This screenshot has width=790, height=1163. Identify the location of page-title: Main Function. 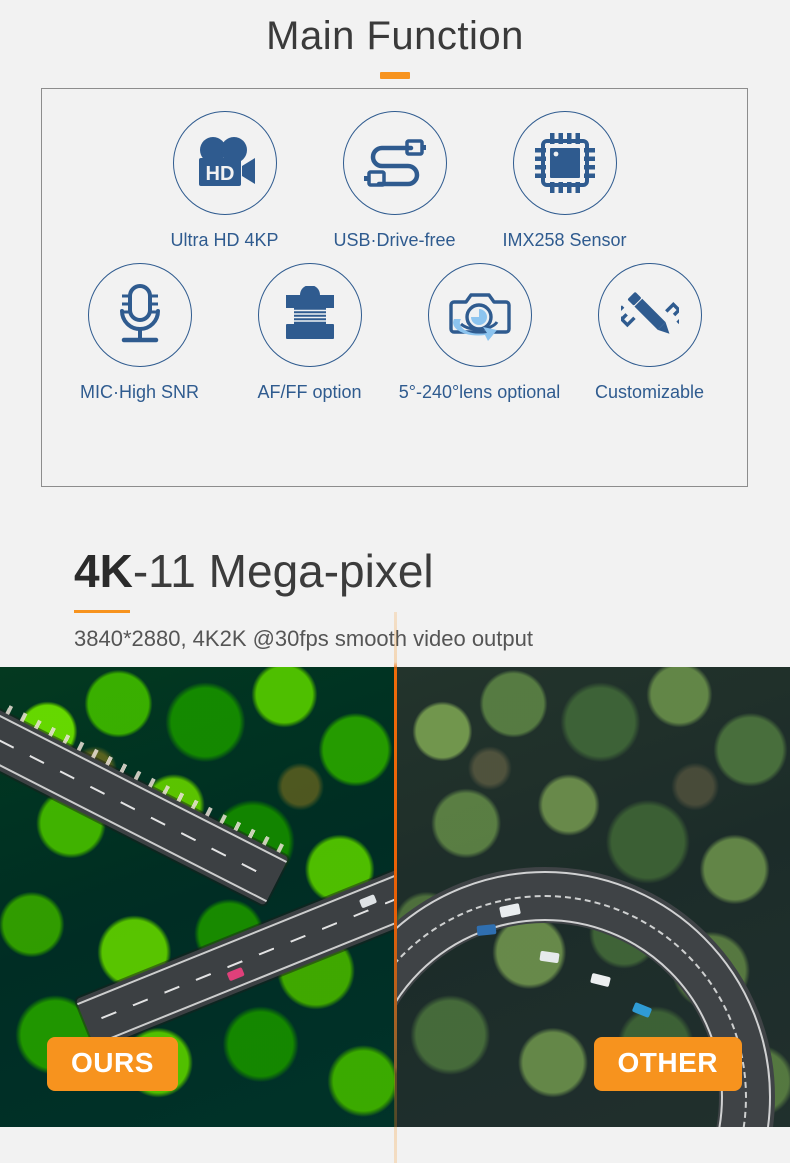
(395, 36).